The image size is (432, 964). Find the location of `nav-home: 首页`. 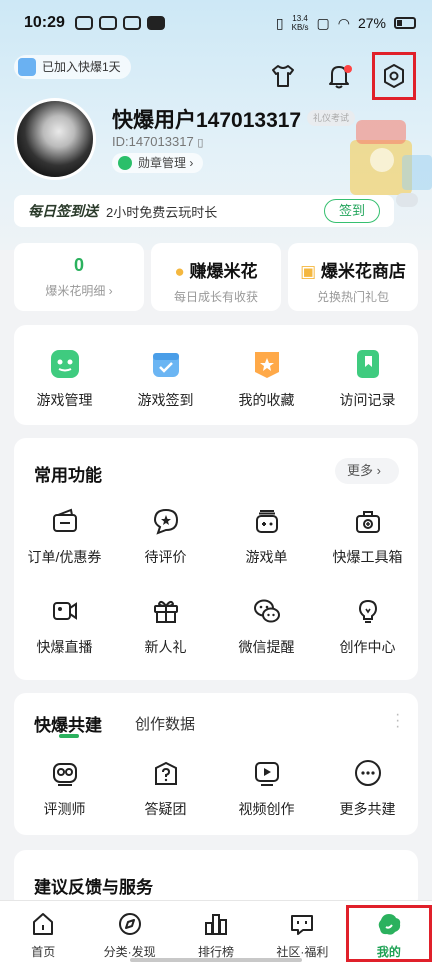

nav-home: 首页 is located at coordinates (43, 932).